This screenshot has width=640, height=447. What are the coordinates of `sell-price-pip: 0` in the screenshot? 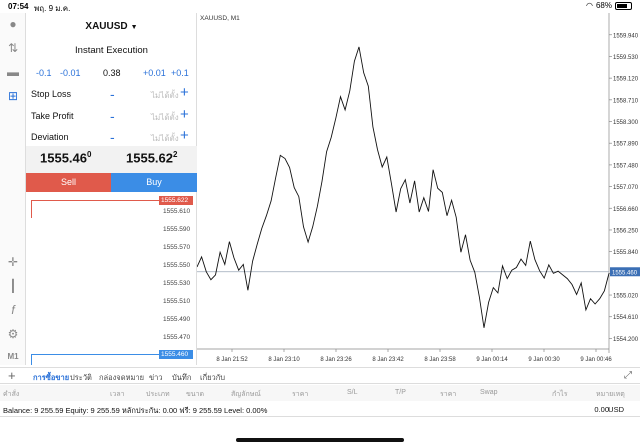 It's located at (89, 154).